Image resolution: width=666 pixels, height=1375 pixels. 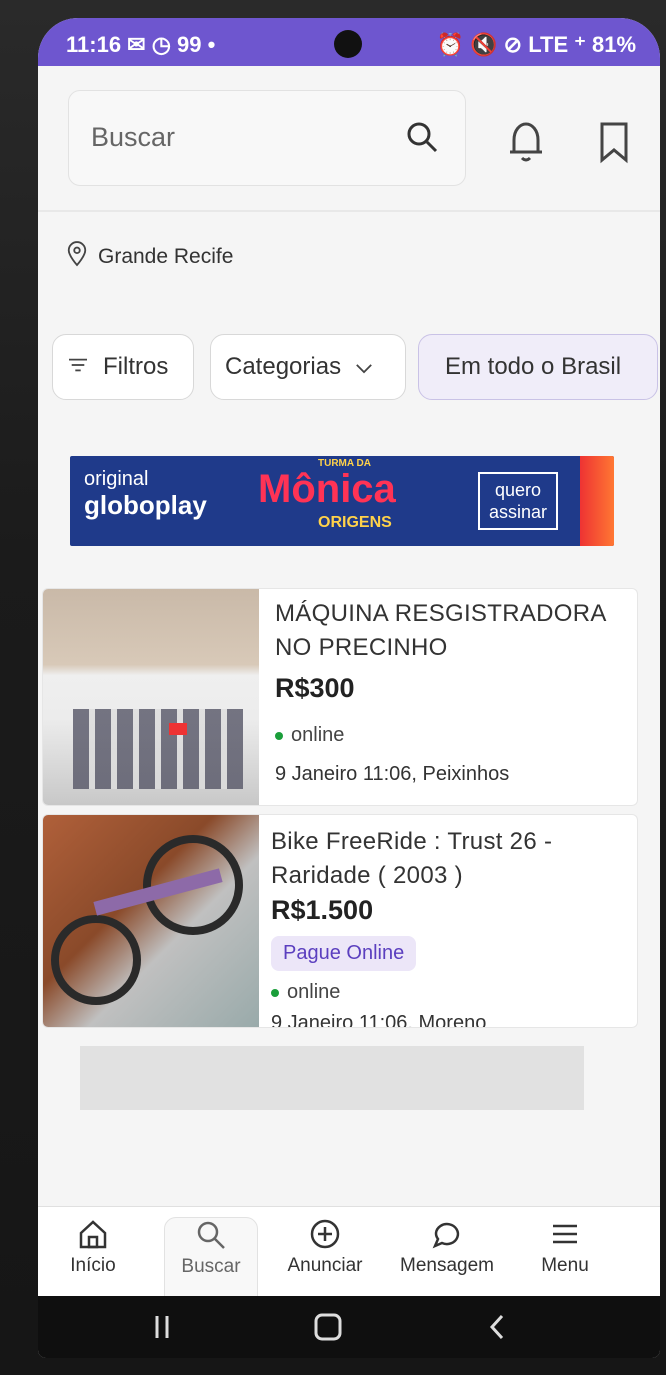 I want to click on nav-menu-label: Menu, so click(x=565, y=1265).